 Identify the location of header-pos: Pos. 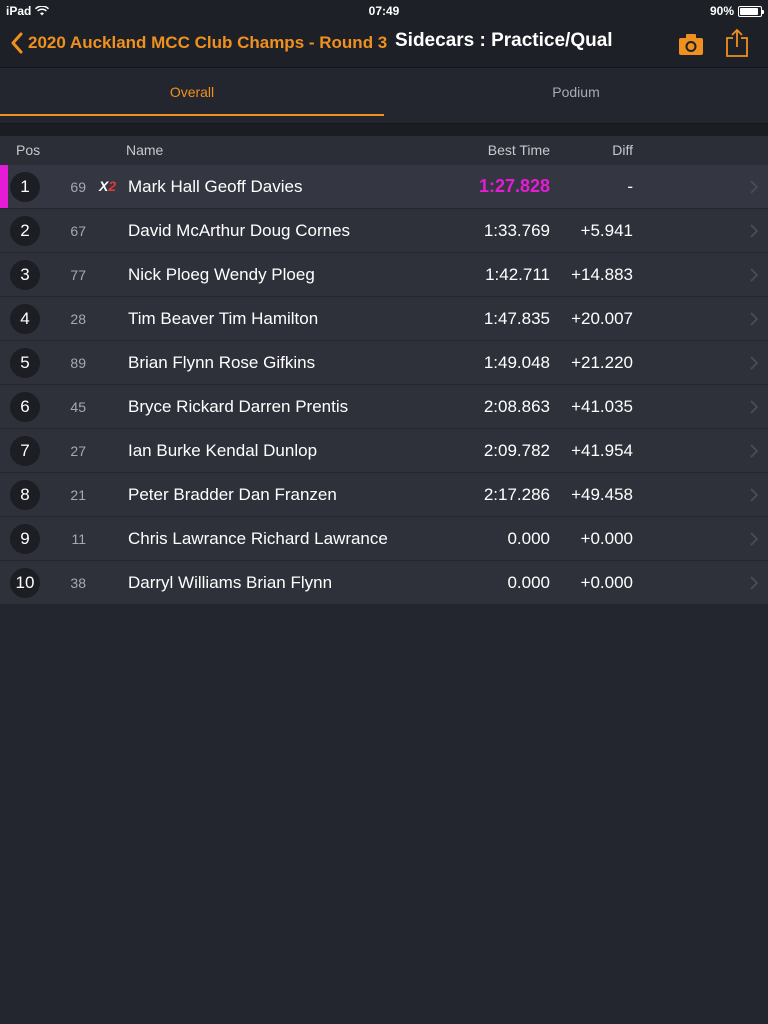
(28, 150).